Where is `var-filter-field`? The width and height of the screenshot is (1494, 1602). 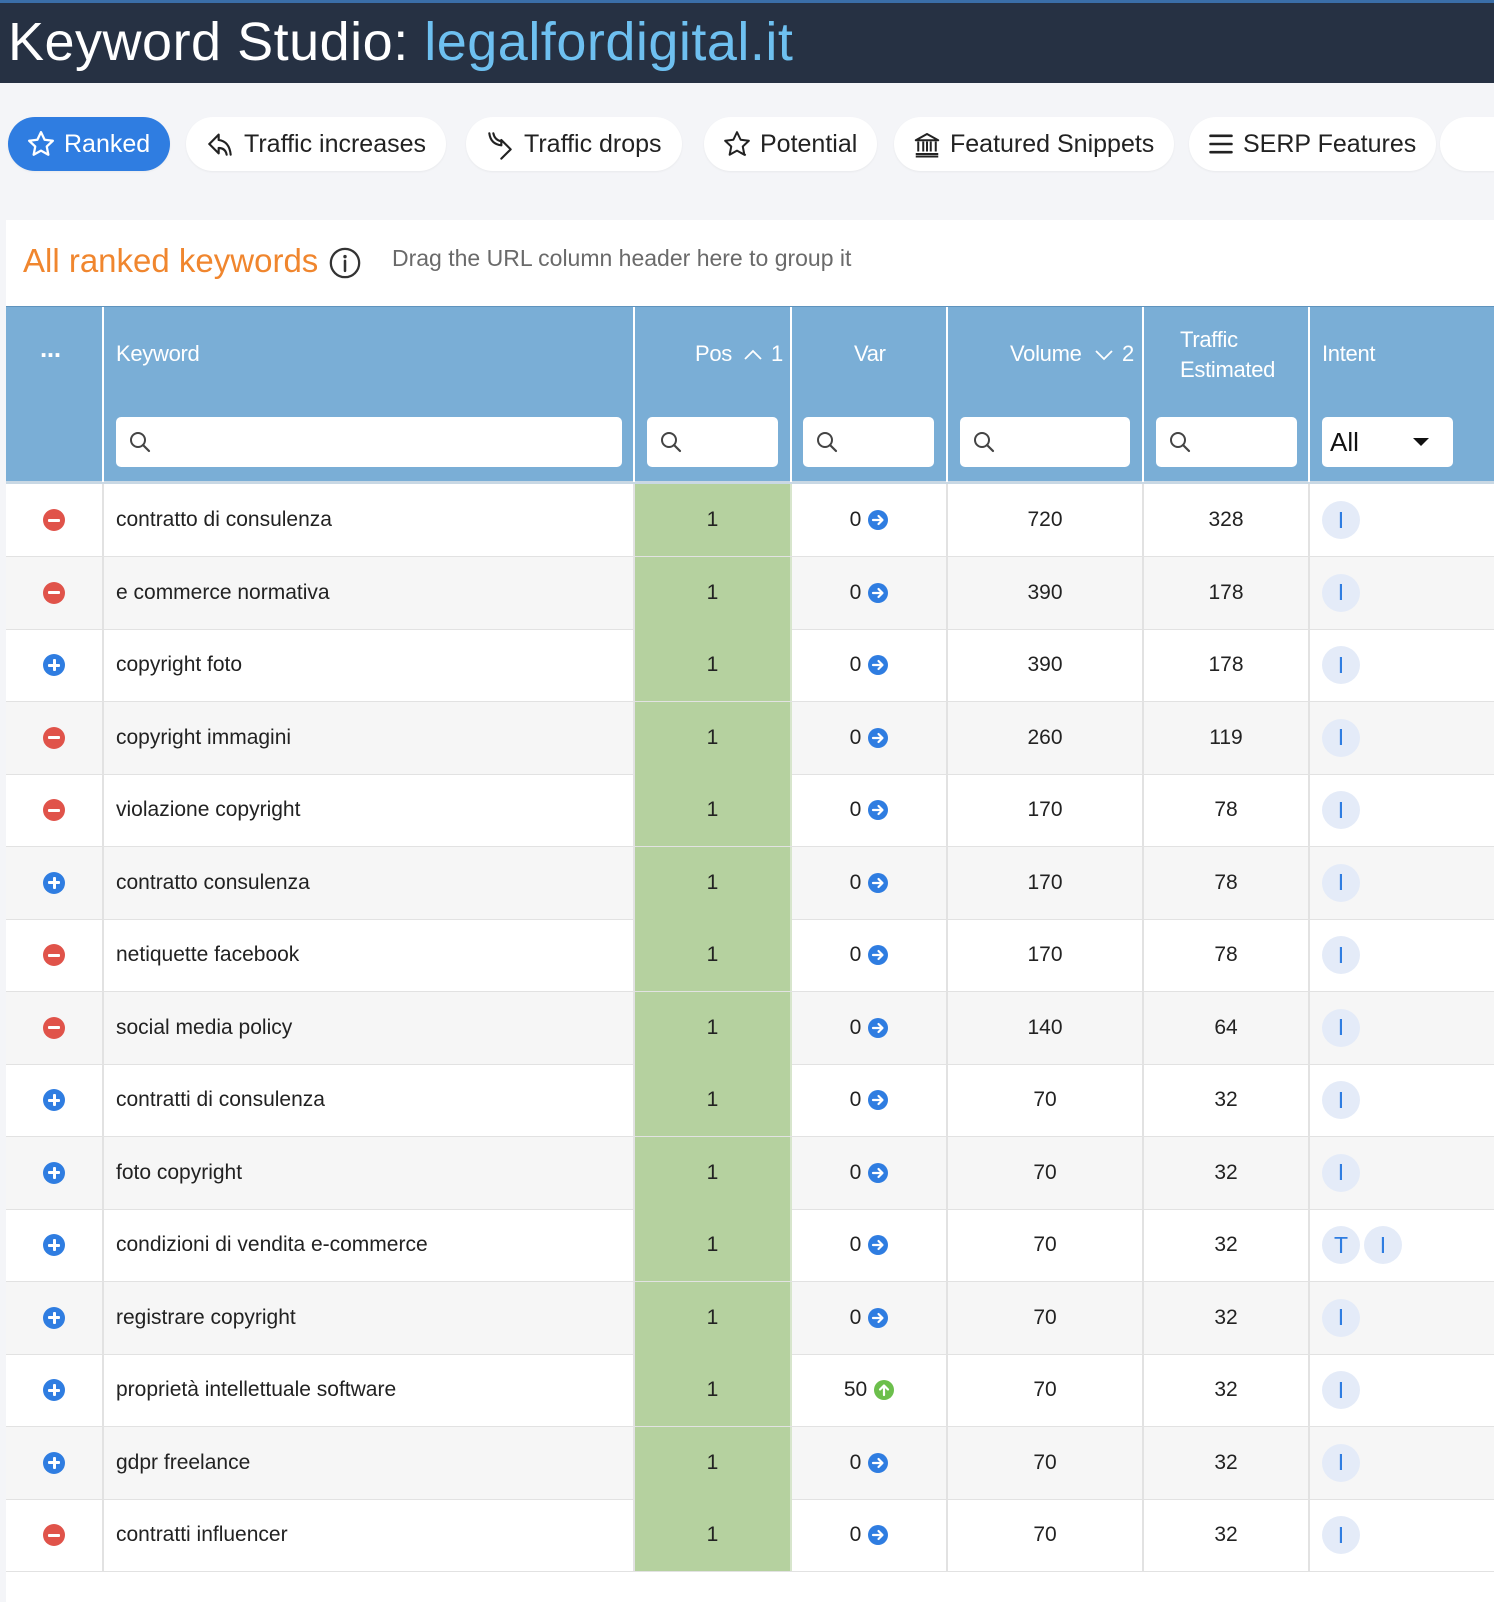
var-filter-field is located at coordinates (886, 442).